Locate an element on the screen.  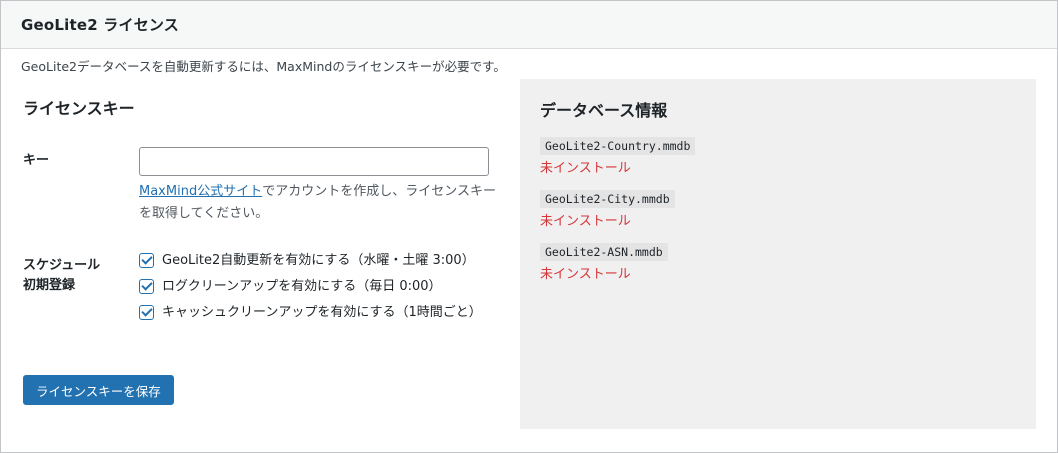
schedule-label-line1: スケジュール is located at coordinates (62, 265).